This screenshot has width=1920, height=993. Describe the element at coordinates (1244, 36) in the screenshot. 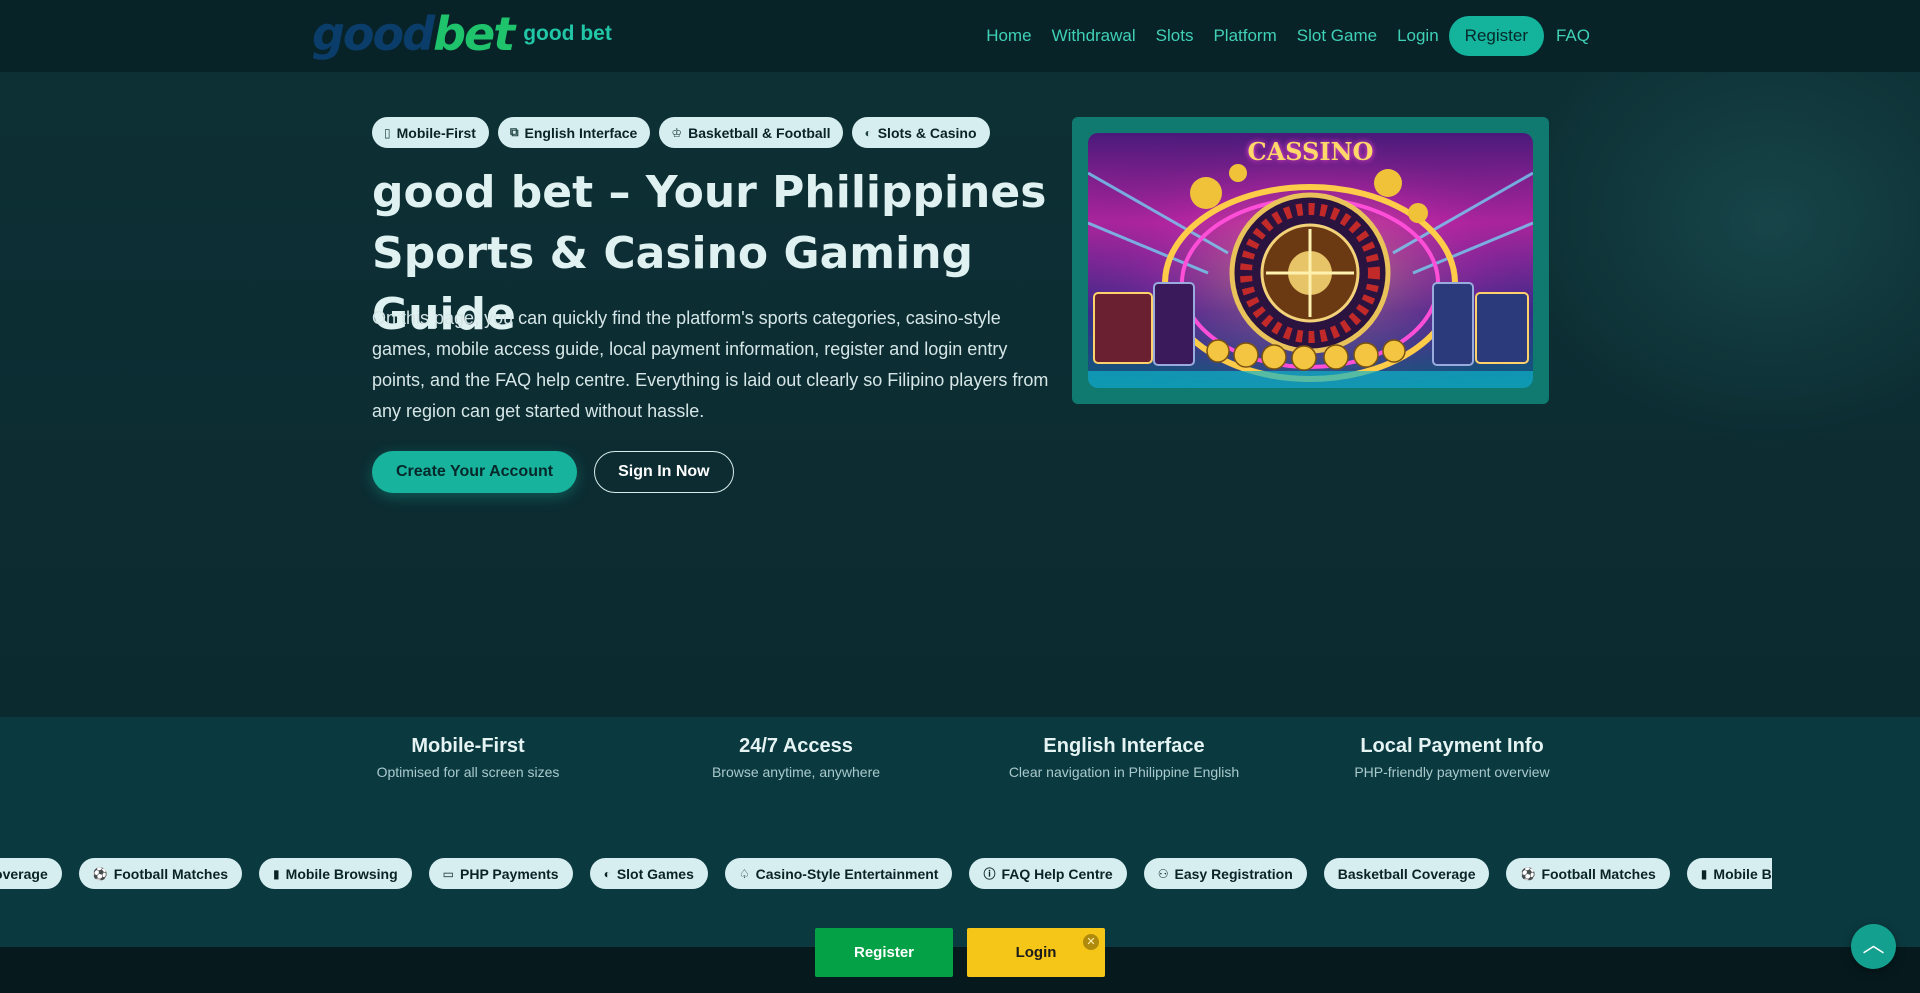

I see `nav-platform: Platform` at that location.